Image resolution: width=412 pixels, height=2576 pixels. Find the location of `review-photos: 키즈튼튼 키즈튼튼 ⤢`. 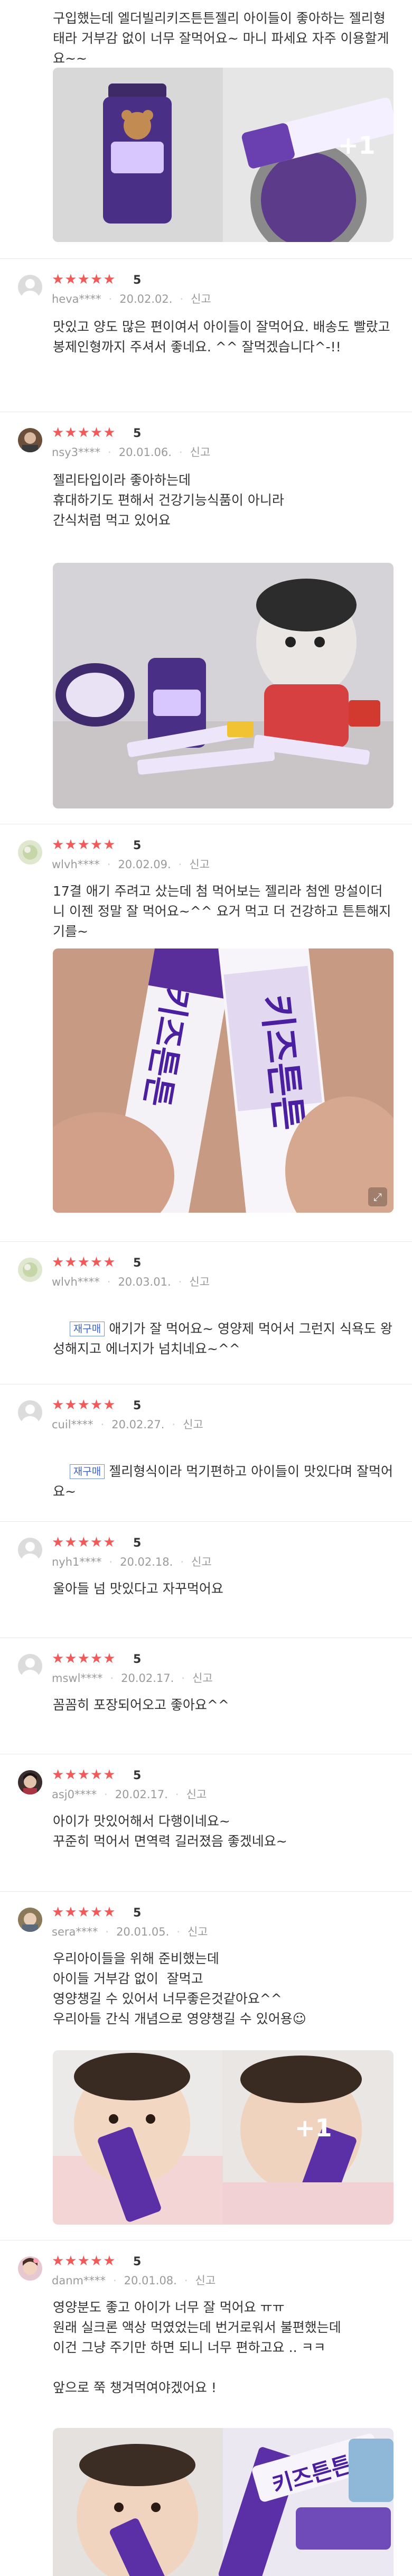

review-photos: 키즈튼튼 키즈튼튼 ⤢ is located at coordinates (223, 1080).